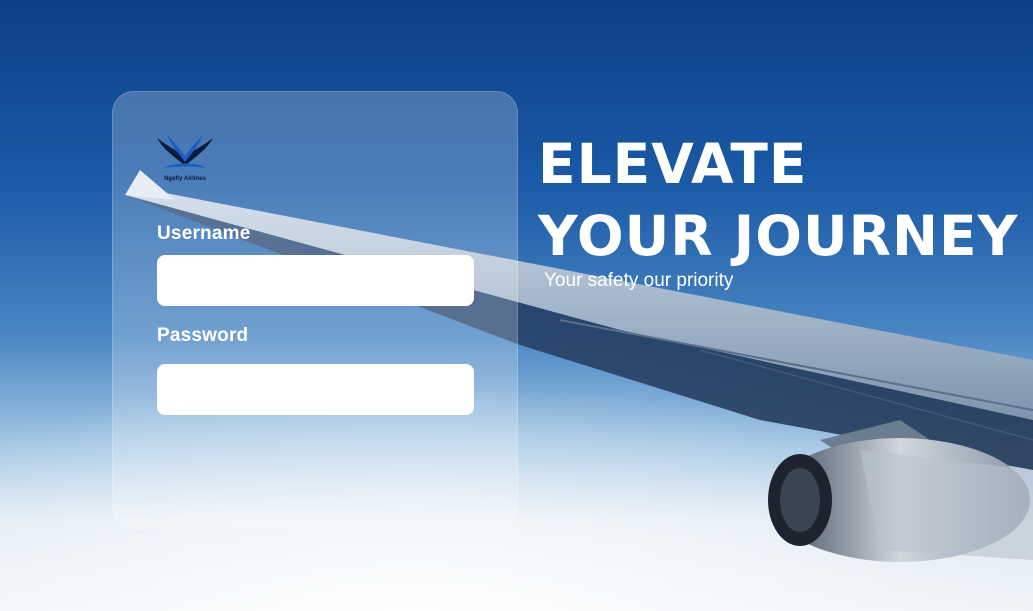  What do you see at coordinates (204, 233) in the screenshot?
I see `username-label: Username` at bounding box center [204, 233].